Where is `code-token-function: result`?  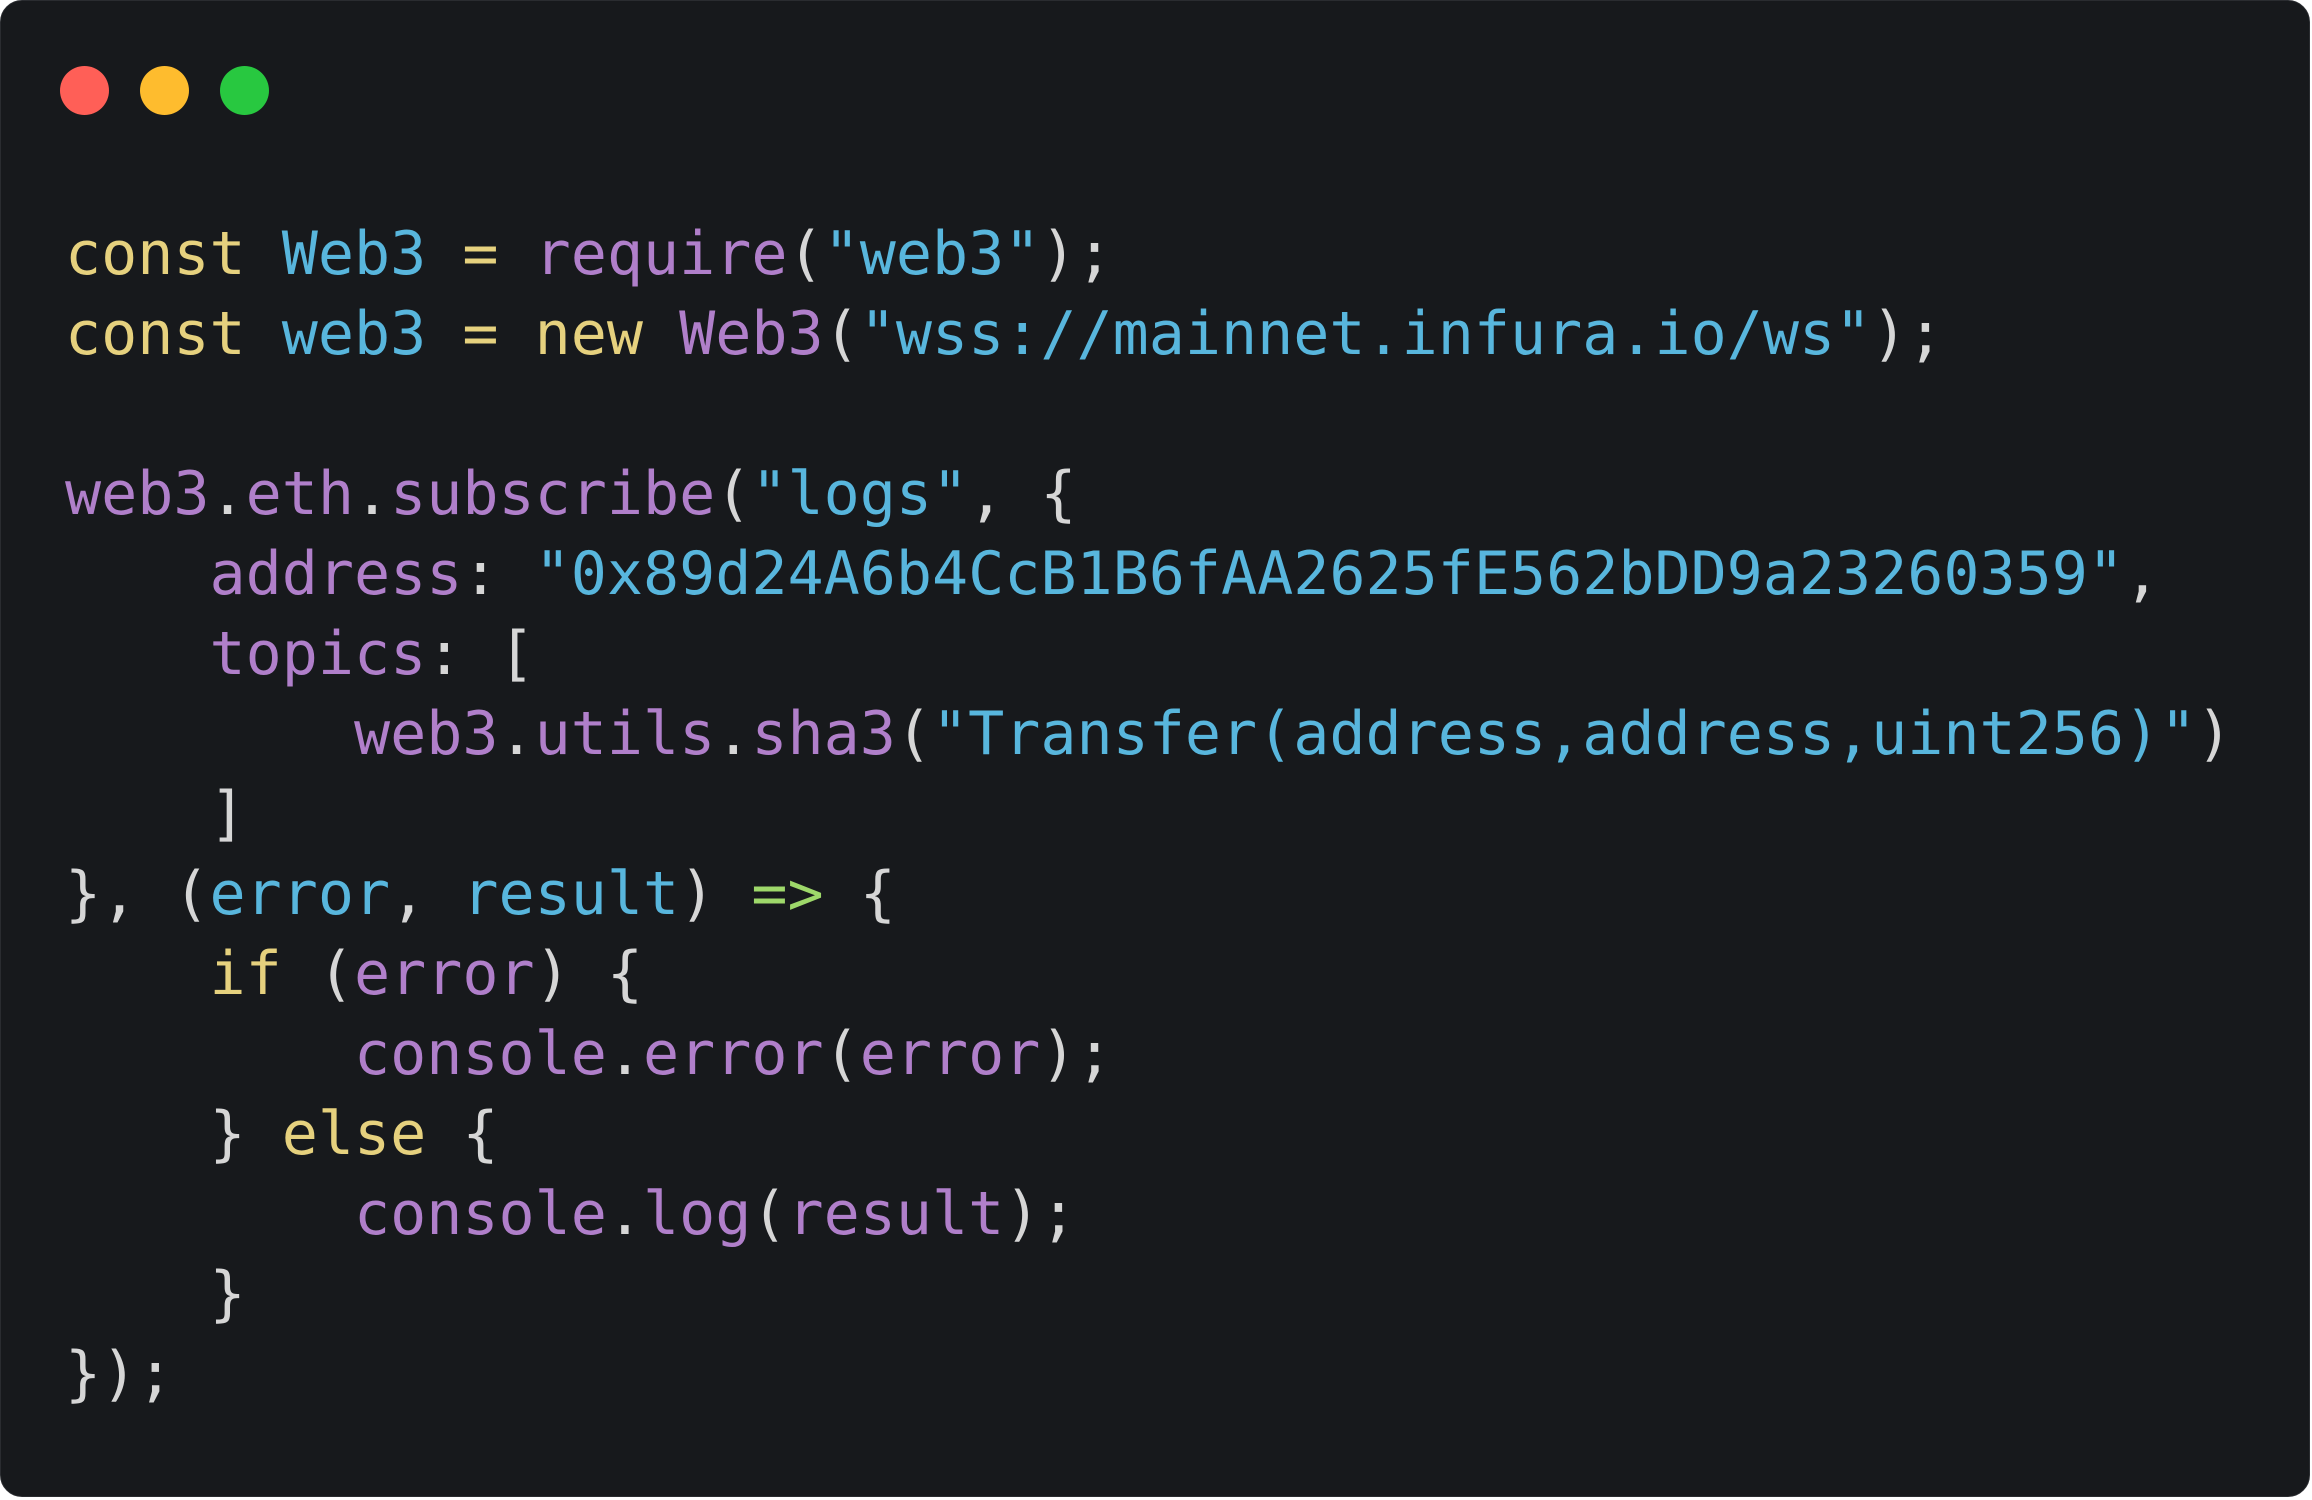 code-token-function: result is located at coordinates (896, 1214).